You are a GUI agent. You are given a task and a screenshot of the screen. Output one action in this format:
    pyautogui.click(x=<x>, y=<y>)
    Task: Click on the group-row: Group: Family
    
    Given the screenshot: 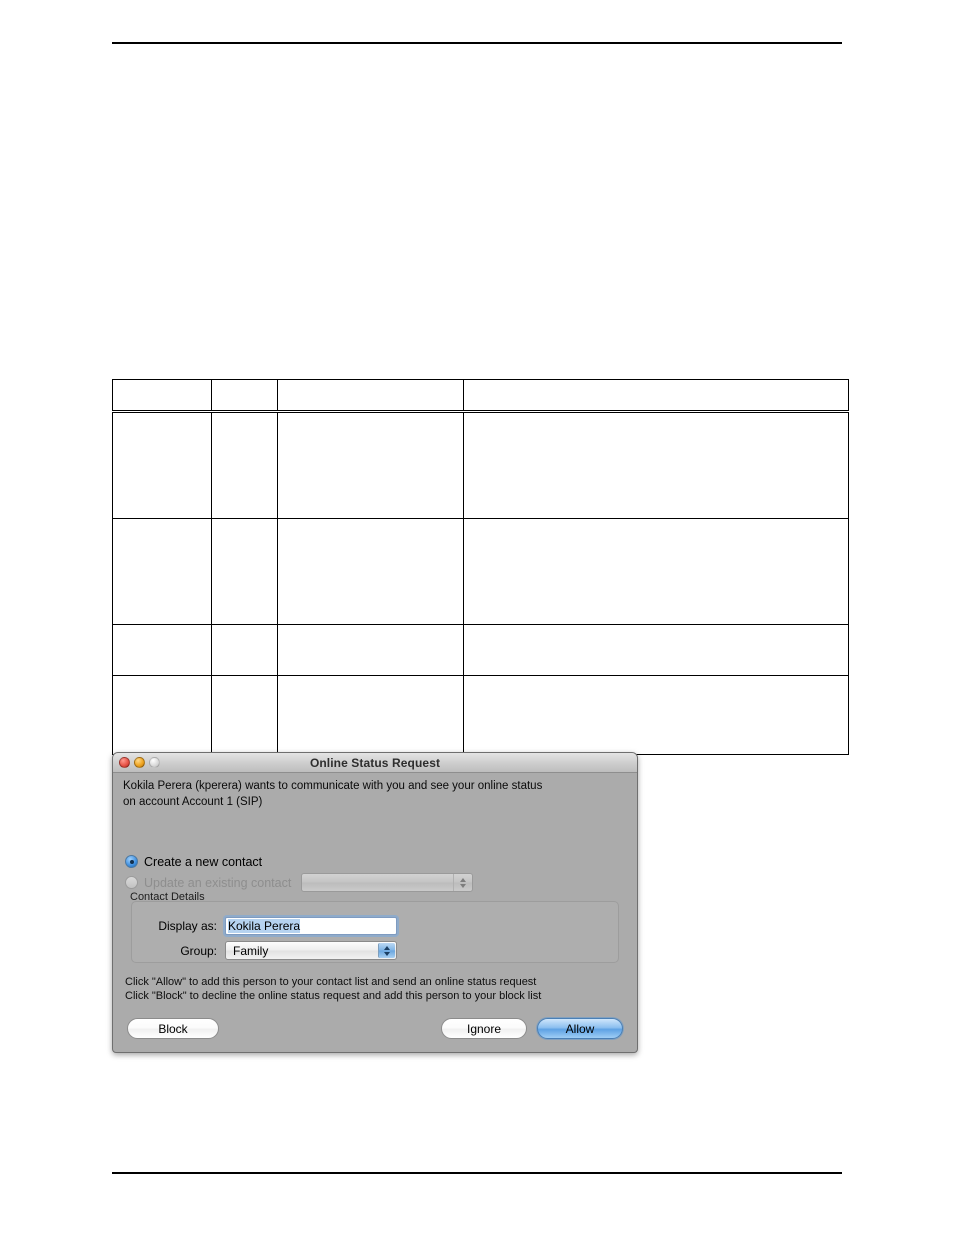 What is the action you would take?
    pyautogui.click(x=267, y=950)
    